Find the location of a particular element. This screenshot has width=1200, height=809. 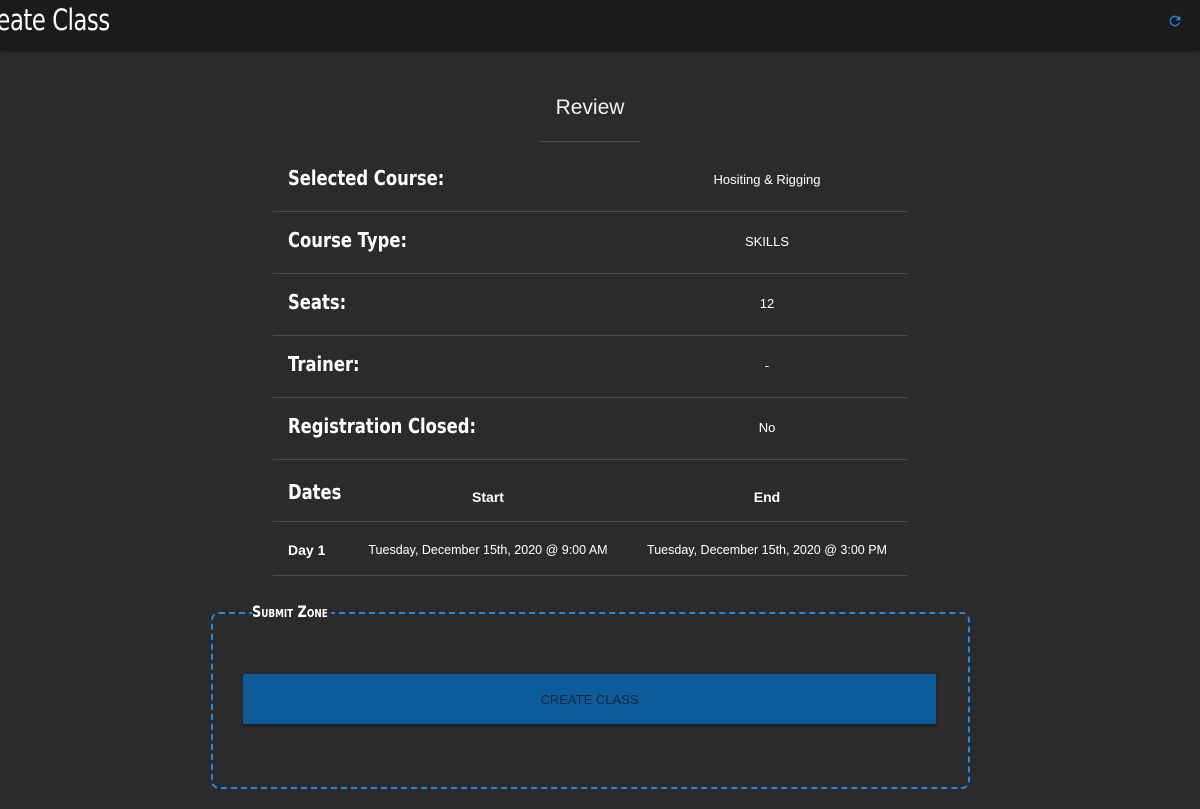

review-row-selected-course: Selected Course: Hositing & Rigging is located at coordinates (590, 181).